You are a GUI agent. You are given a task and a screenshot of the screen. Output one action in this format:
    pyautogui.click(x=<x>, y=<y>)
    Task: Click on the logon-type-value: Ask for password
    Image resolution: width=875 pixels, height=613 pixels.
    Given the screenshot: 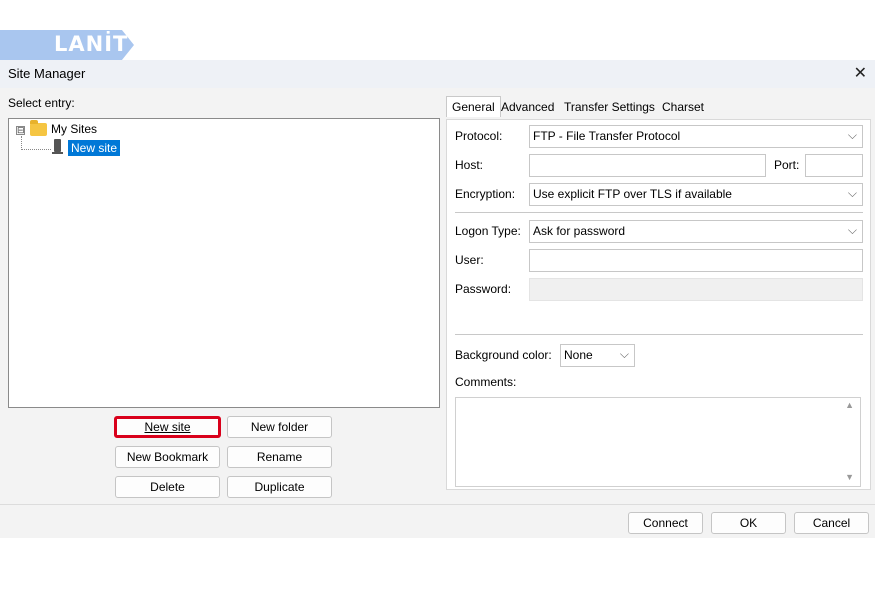 What is the action you would take?
    pyautogui.click(x=579, y=231)
    